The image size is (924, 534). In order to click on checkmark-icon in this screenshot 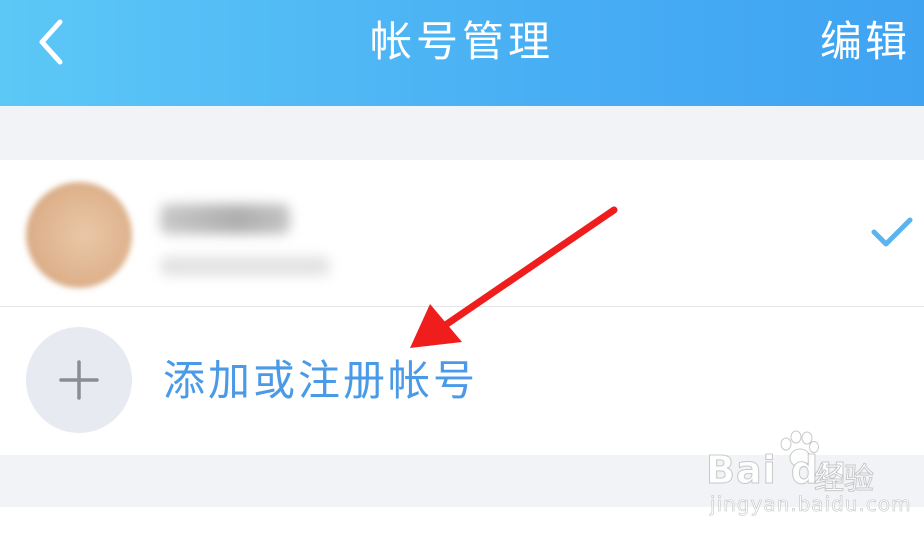, I will do `click(892, 232)`.